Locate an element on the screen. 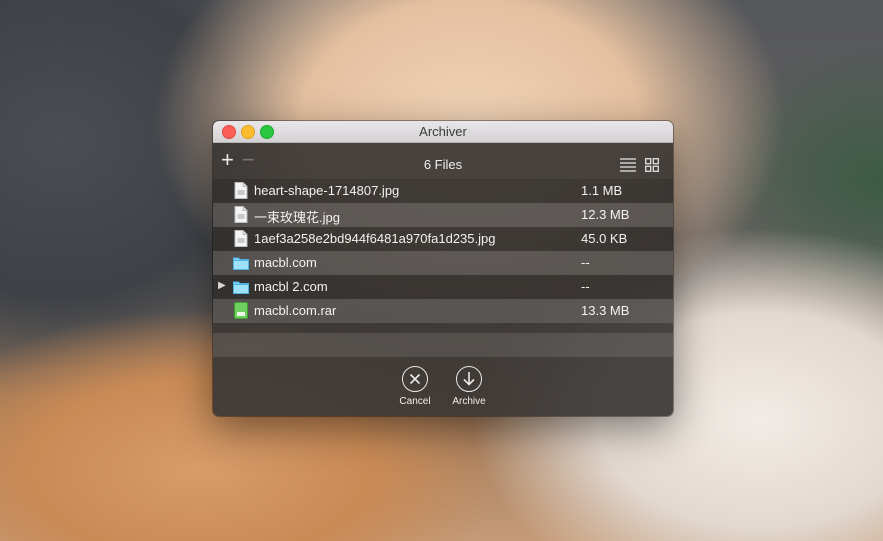  file-size: 12.3 MB is located at coordinates (605, 214).